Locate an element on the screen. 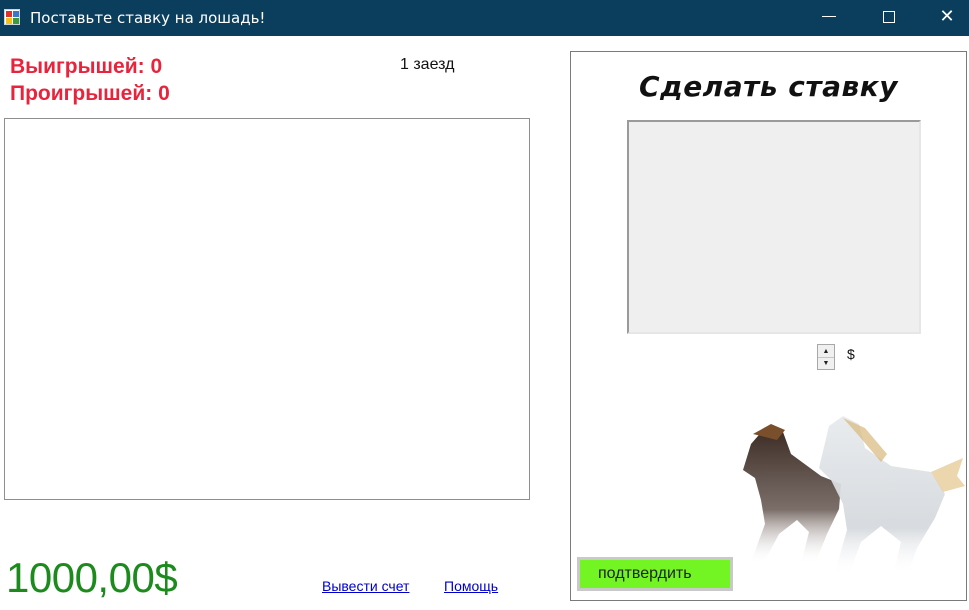  horse-selection-list is located at coordinates (774, 227).